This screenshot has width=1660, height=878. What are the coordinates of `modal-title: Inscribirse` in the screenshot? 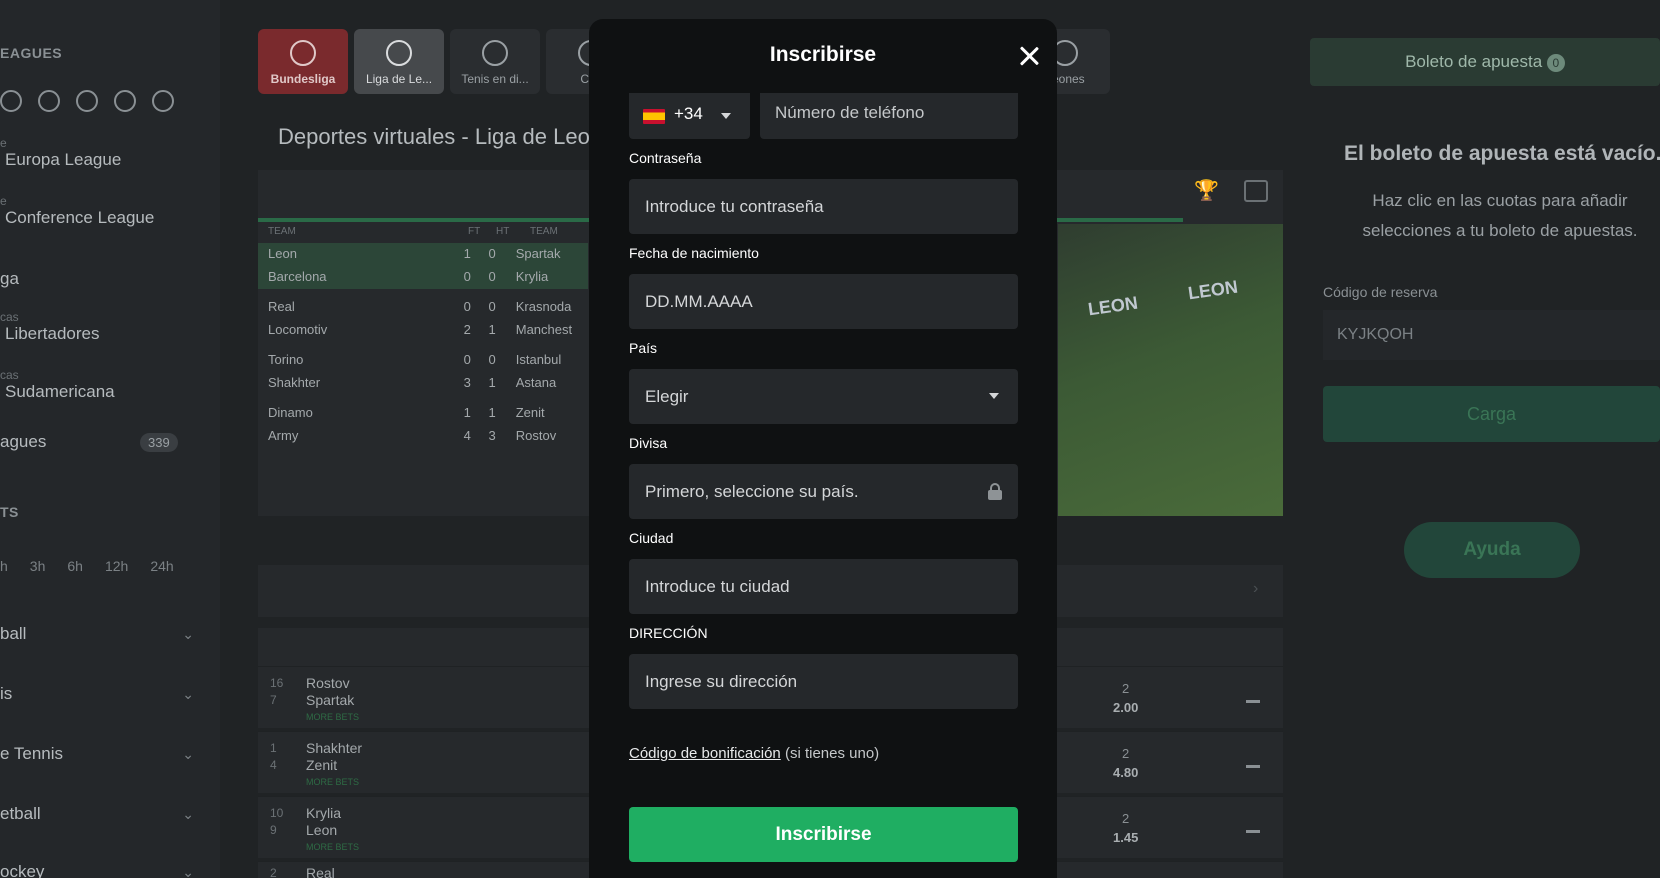 It's located at (823, 54).